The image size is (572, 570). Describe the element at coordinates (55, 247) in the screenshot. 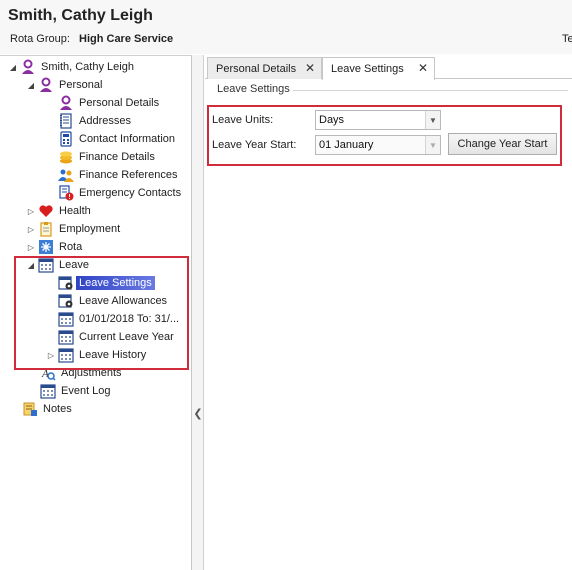

I see `tree-item-rota: ▷ Rota` at that location.